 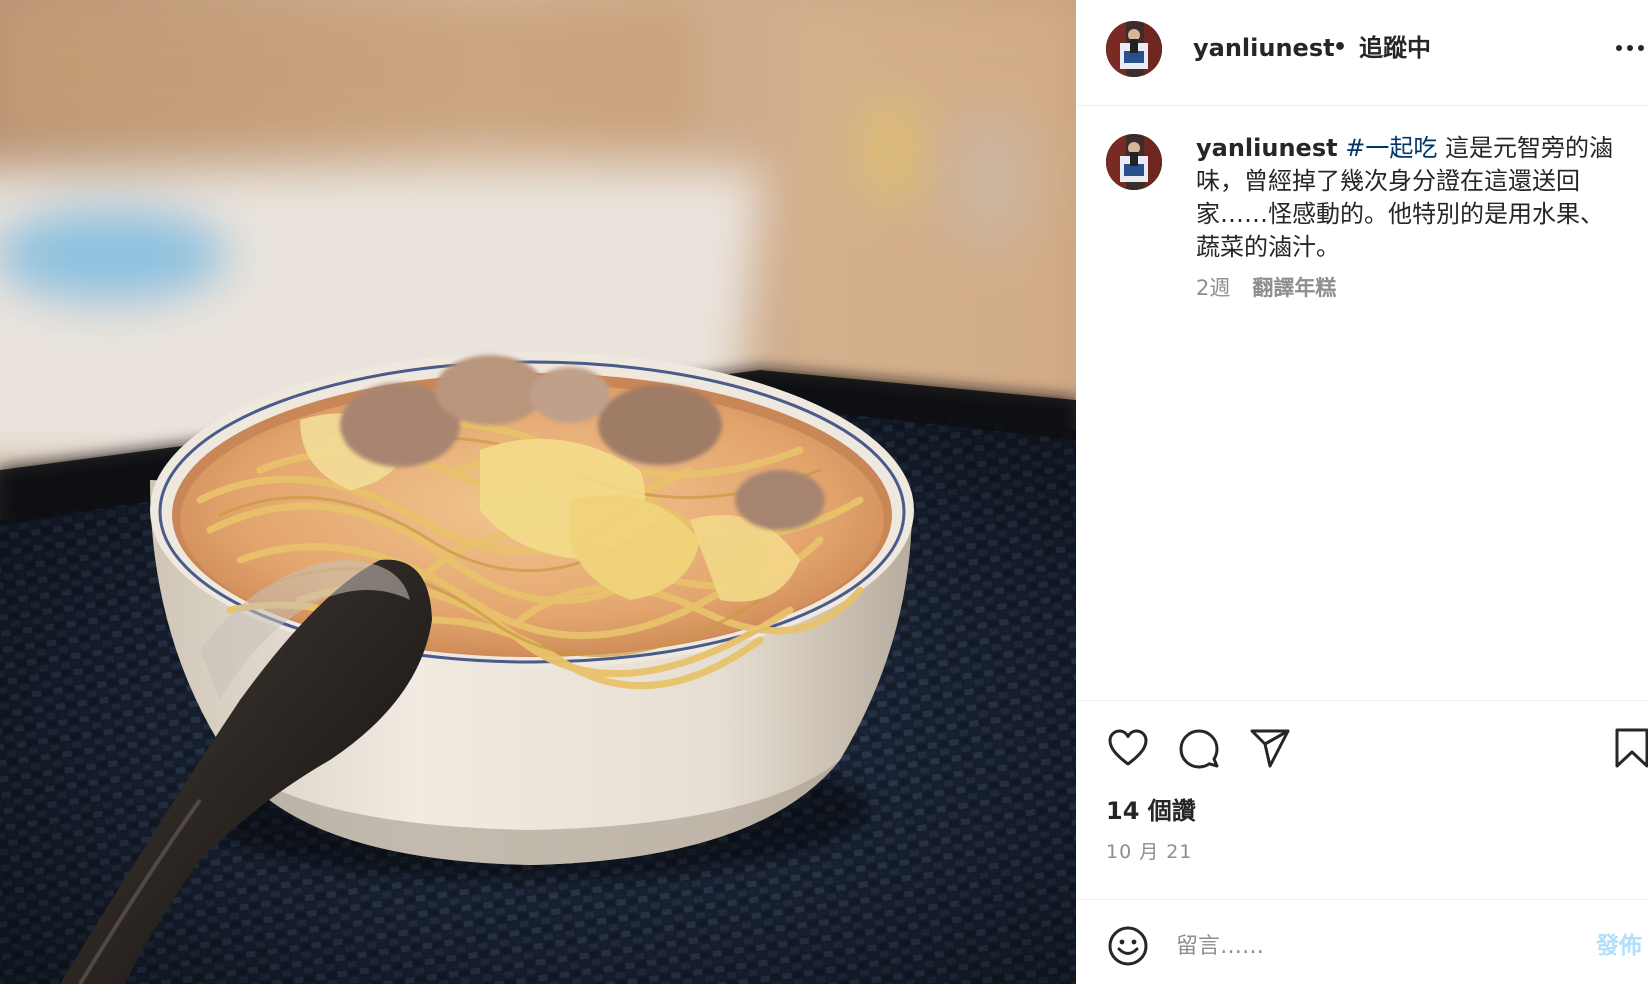 I want to click on smiley-face-icon, so click(x=1128, y=946).